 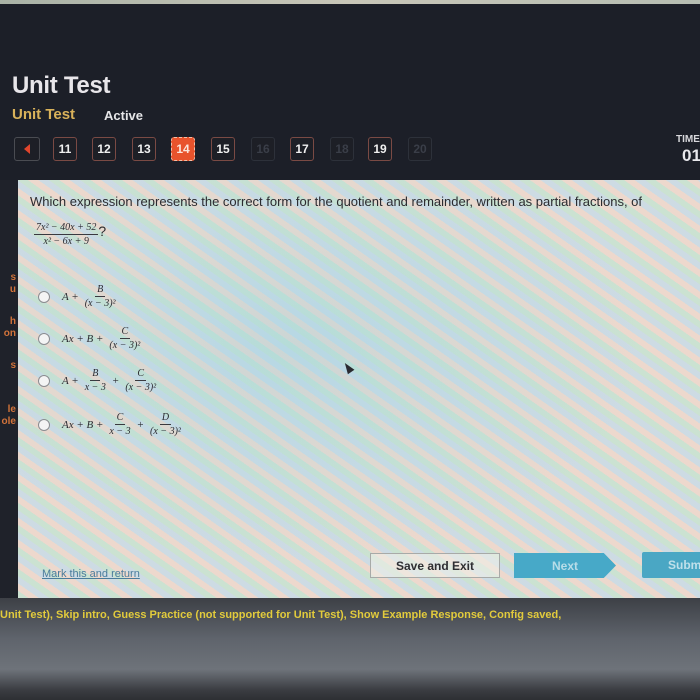 What do you see at coordinates (61, 85) in the screenshot?
I see `page-title: Unit Test` at bounding box center [61, 85].